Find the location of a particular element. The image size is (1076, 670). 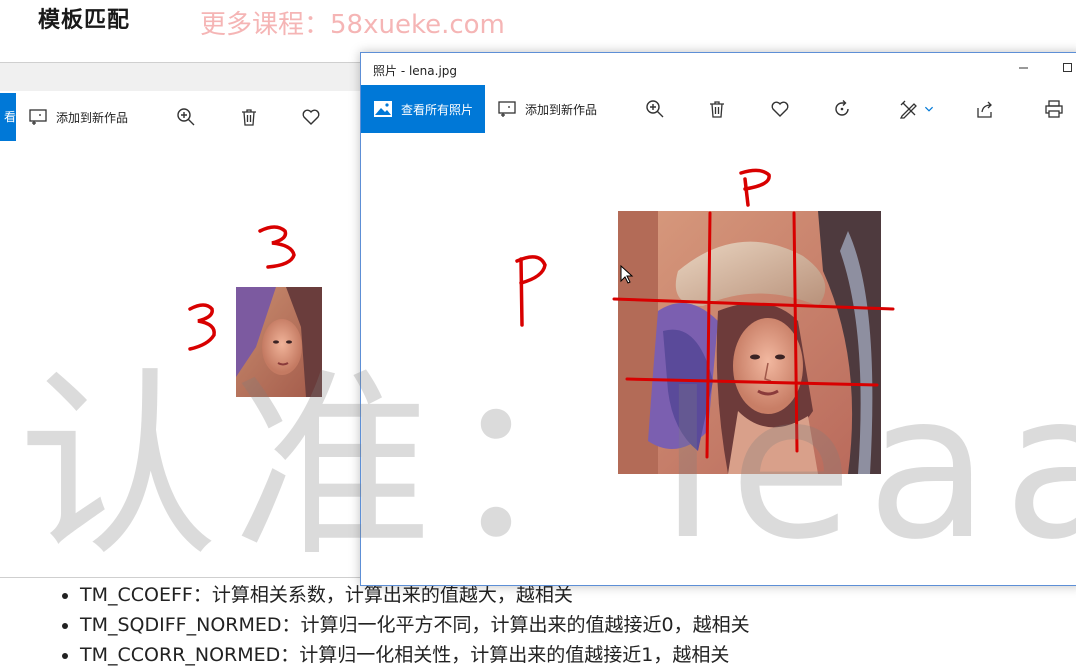

mouse-cursor-icon is located at coordinates (627, 274).